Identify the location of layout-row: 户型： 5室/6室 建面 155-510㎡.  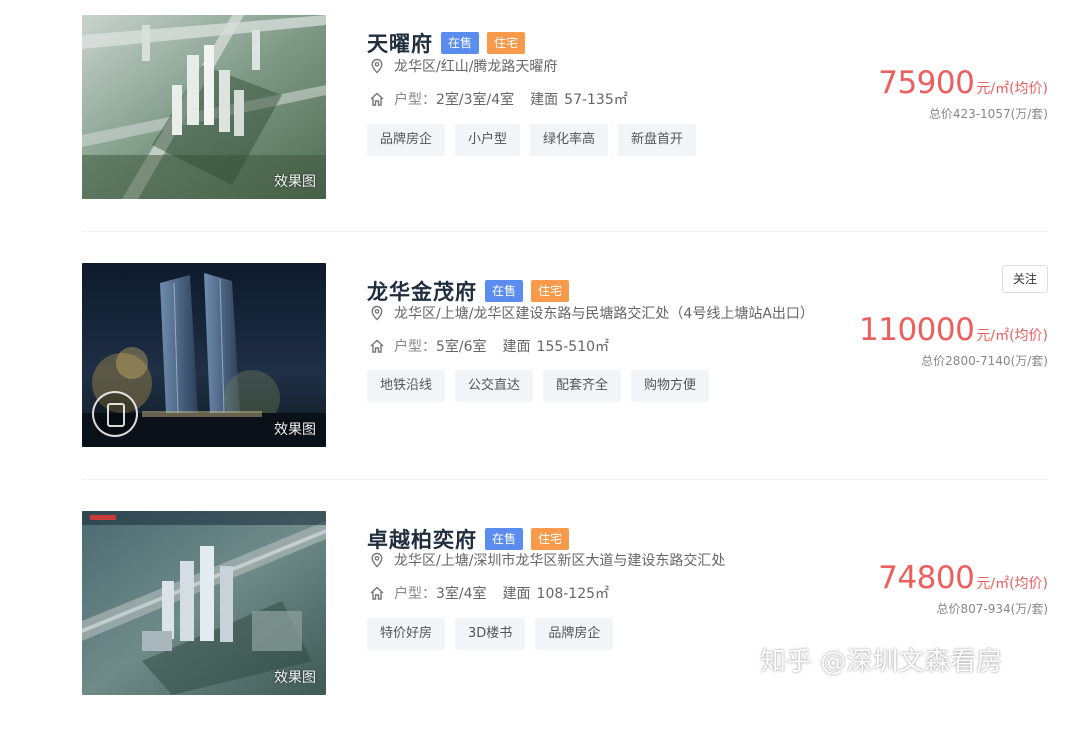
(489, 346).